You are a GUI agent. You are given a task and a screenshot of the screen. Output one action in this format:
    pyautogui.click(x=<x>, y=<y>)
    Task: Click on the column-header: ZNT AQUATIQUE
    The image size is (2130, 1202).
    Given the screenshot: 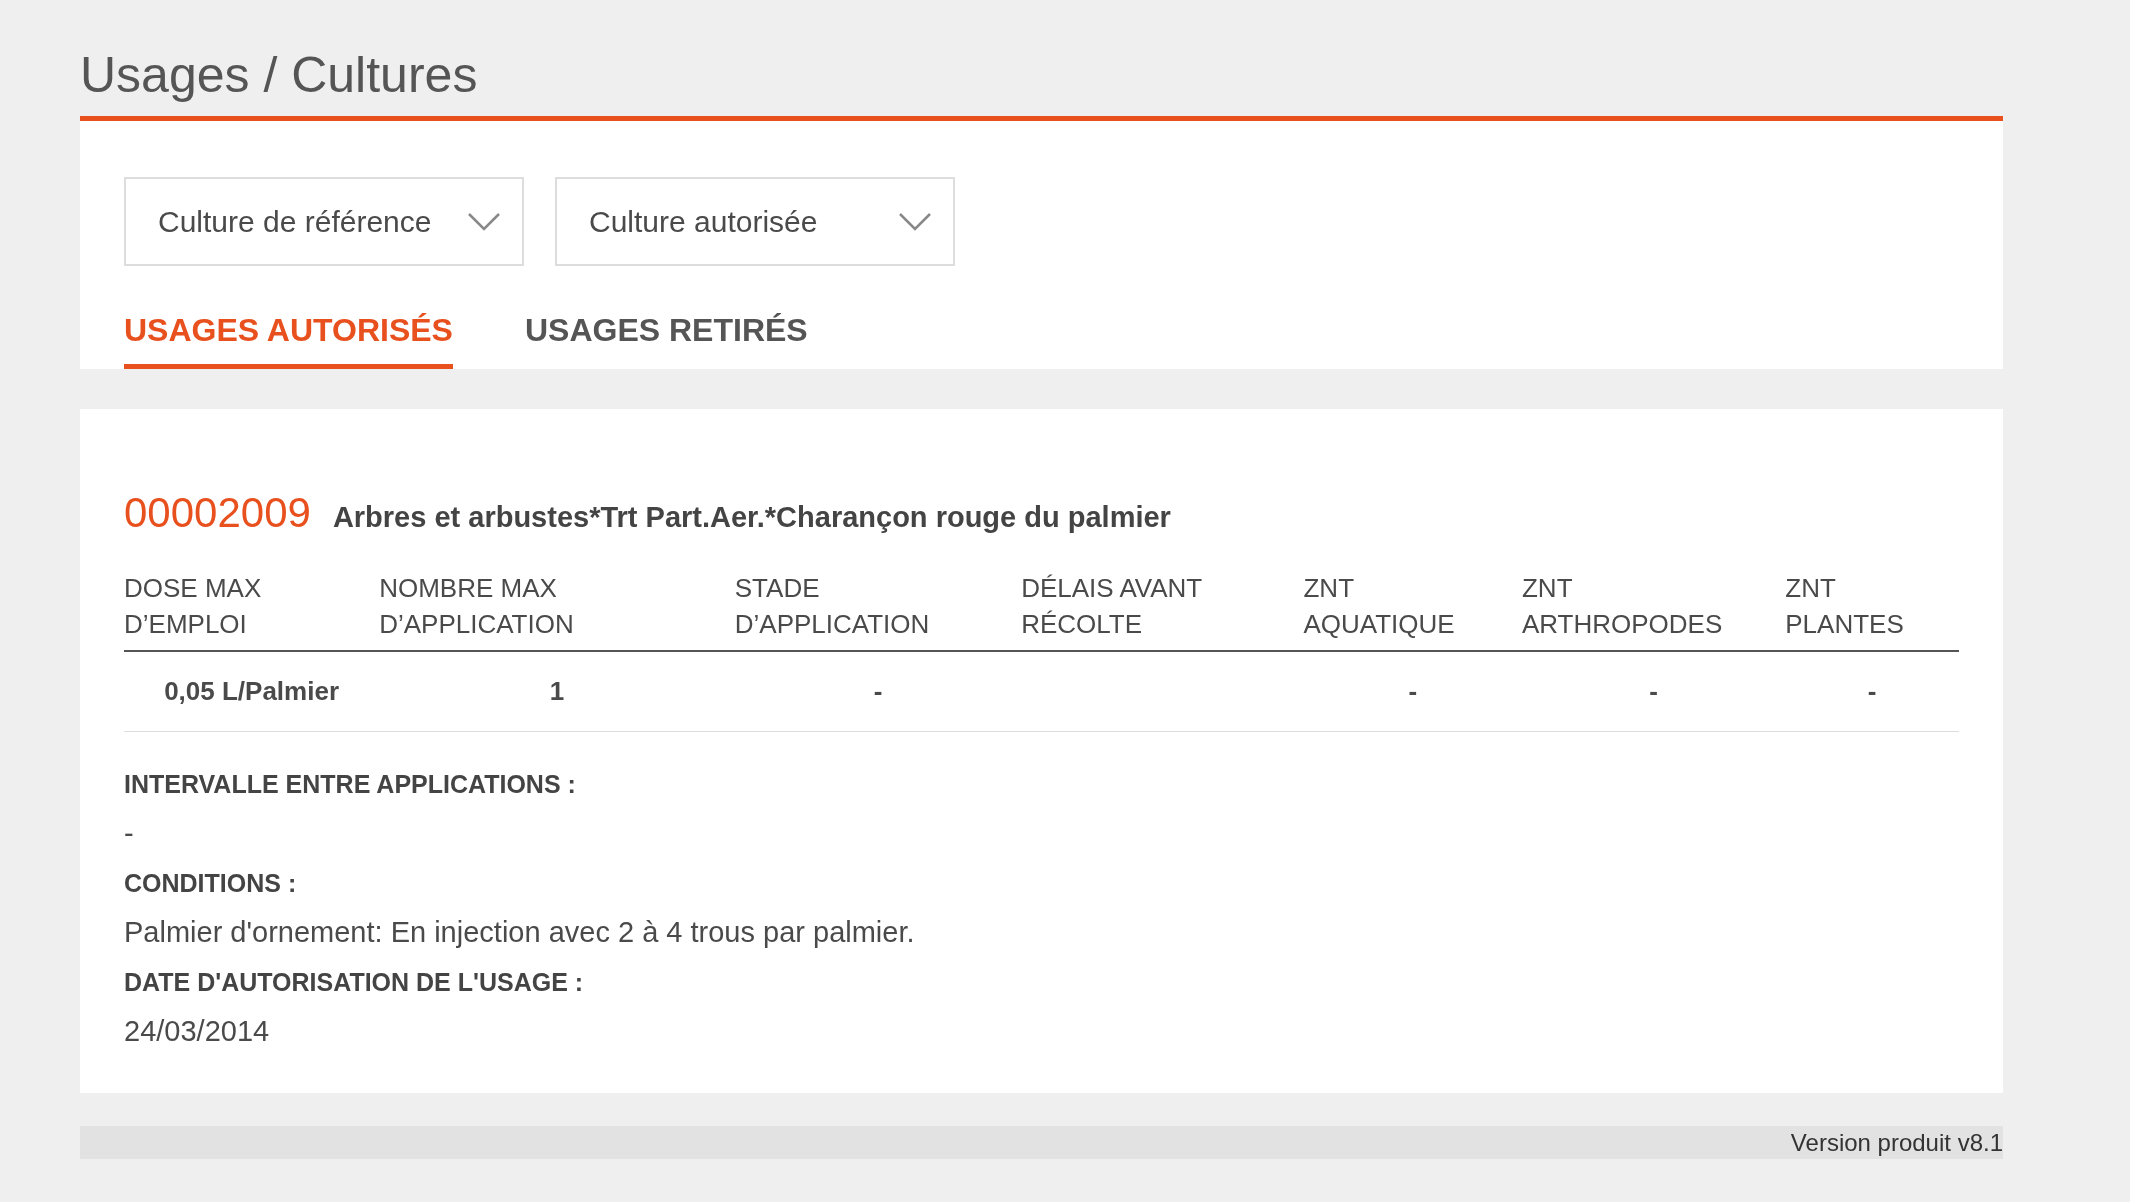 What is the action you would take?
    pyautogui.click(x=1379, y=606)
    